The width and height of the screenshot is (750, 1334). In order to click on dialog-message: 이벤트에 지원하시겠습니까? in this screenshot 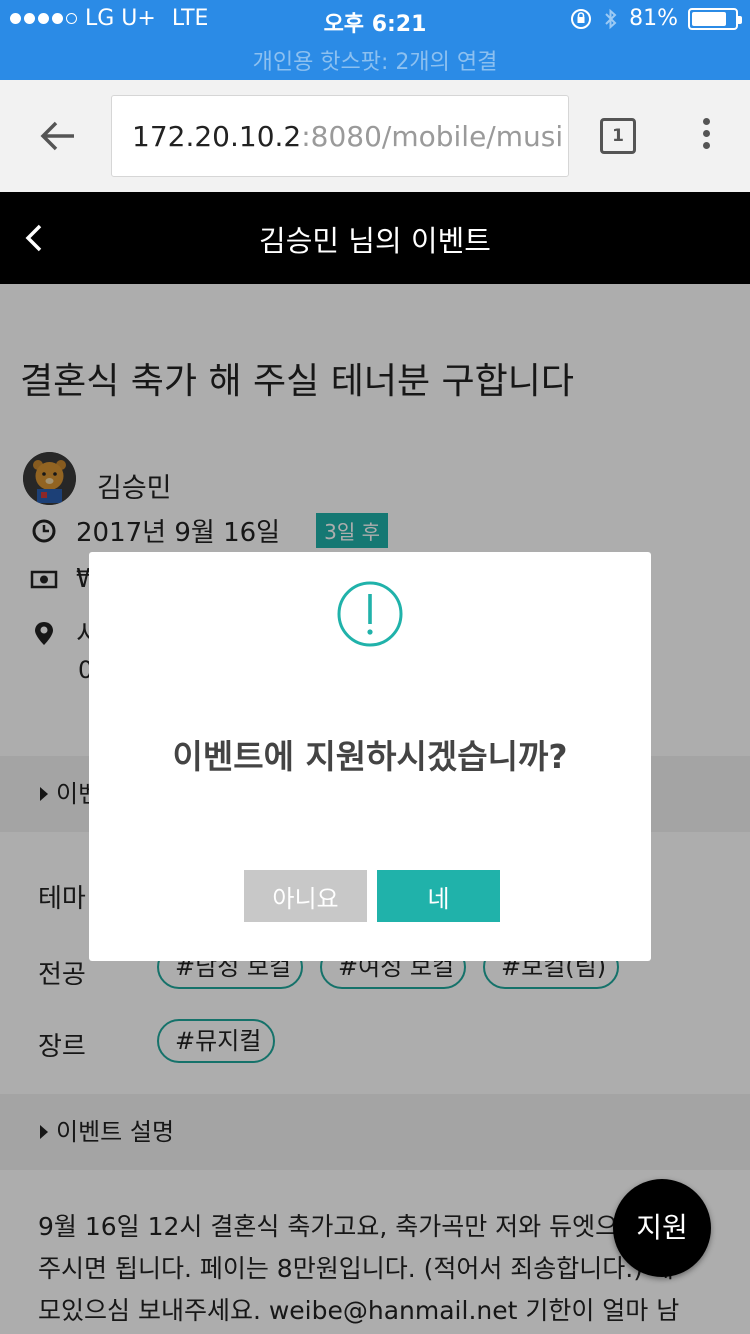, I will do `click(370, 756)`.